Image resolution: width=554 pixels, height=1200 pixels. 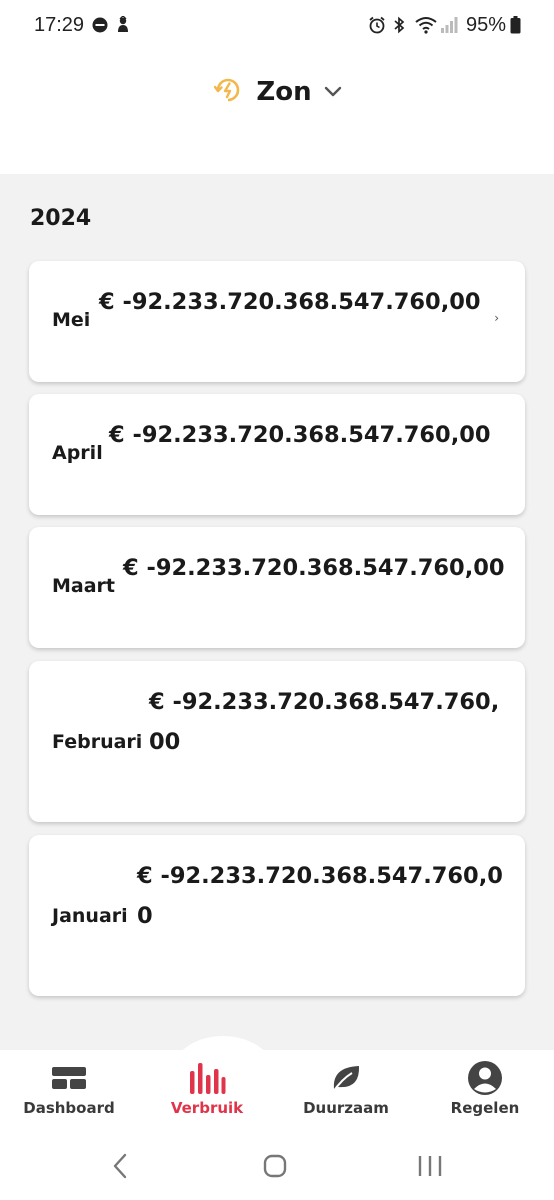 What do you see at coordinates (346, 1108) in the screenshot?
I see `nav-label: Duurzaam` at bounding box center [346, 1108].